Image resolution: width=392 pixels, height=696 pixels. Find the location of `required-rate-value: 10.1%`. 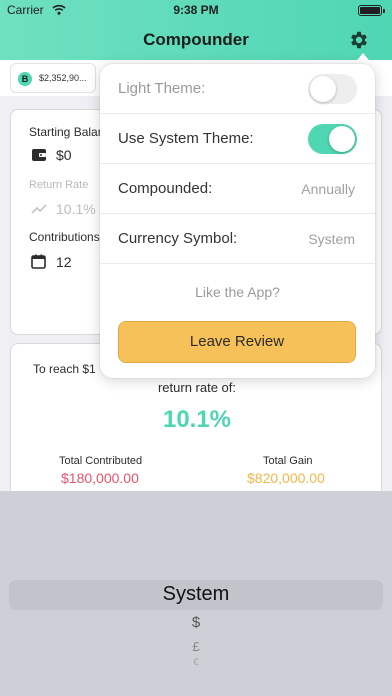

required-rate-value: 10.1% is located at coordinates (197, 419).